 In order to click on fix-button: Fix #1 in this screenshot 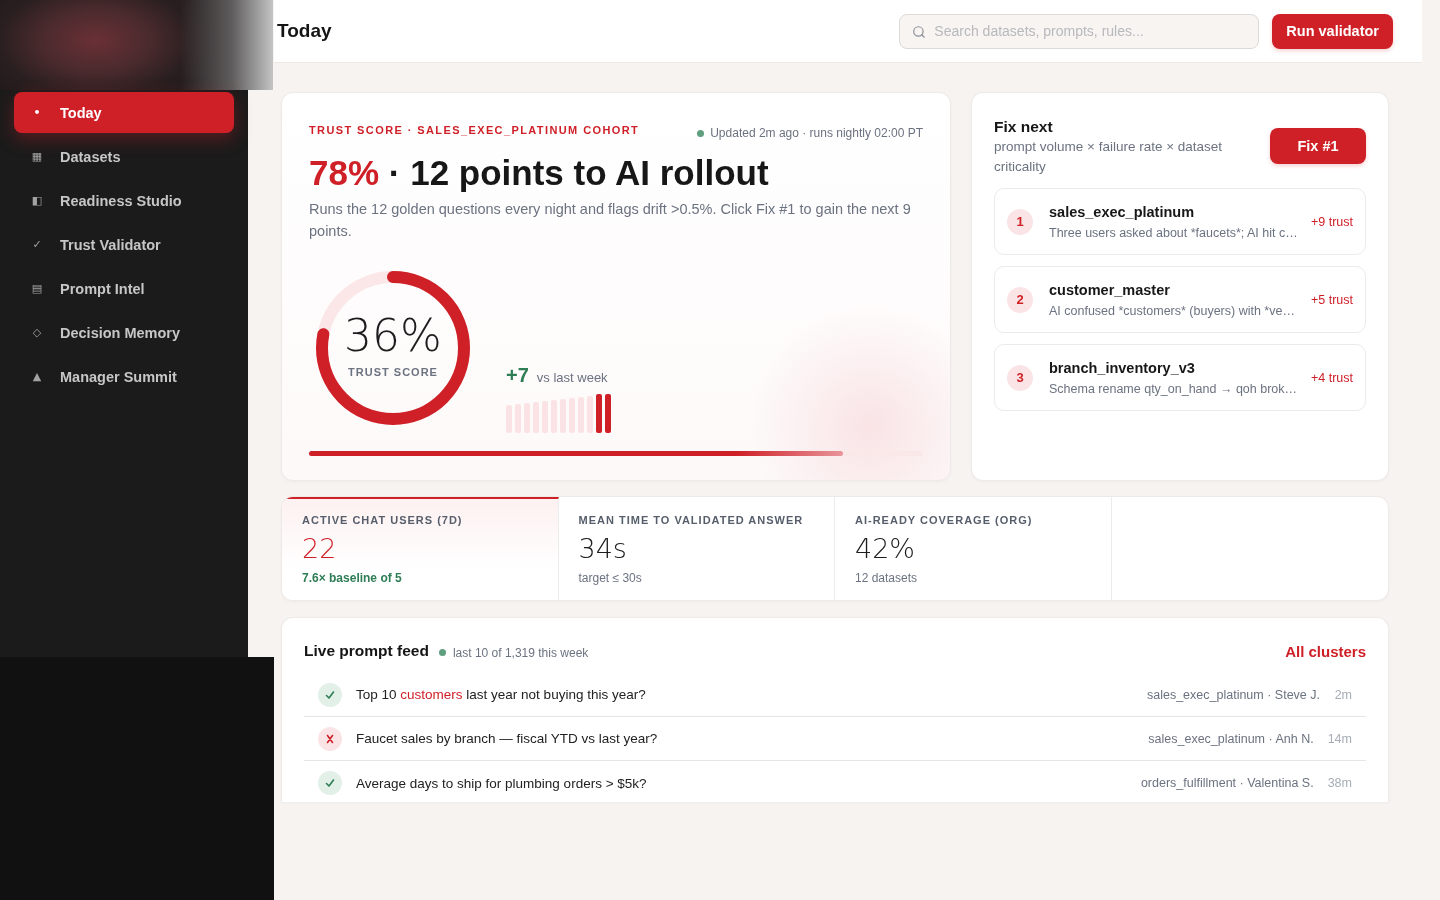, I will do `click(1318, 146)`.